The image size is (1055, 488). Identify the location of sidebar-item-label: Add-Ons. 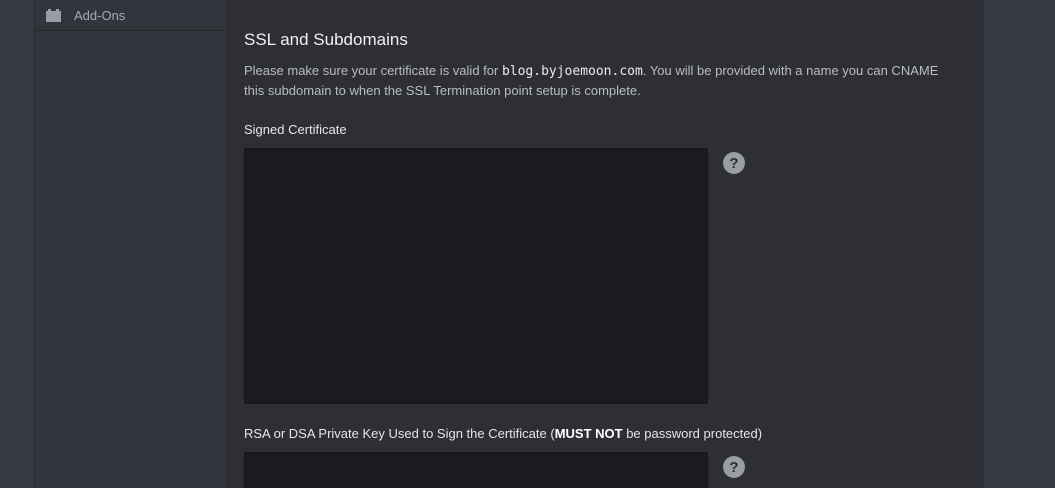
(100, 15).